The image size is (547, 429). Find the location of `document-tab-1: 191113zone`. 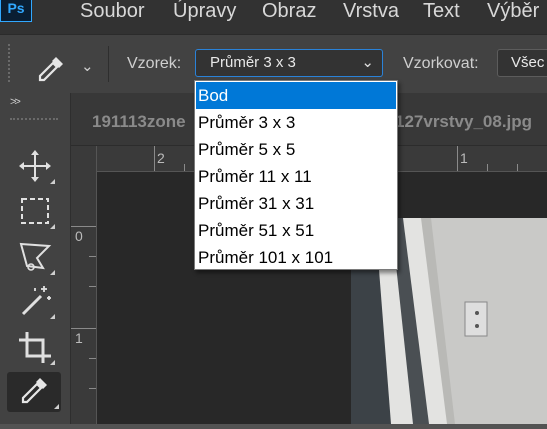

document-tab-1: 191113zone is located at coordinates (139, 122).